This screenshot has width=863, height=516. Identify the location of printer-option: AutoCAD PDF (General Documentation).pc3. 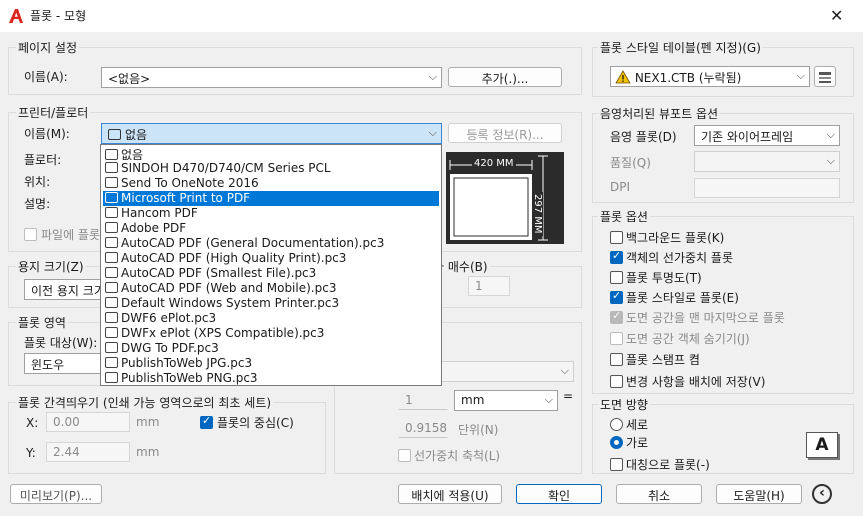
(271, 243).